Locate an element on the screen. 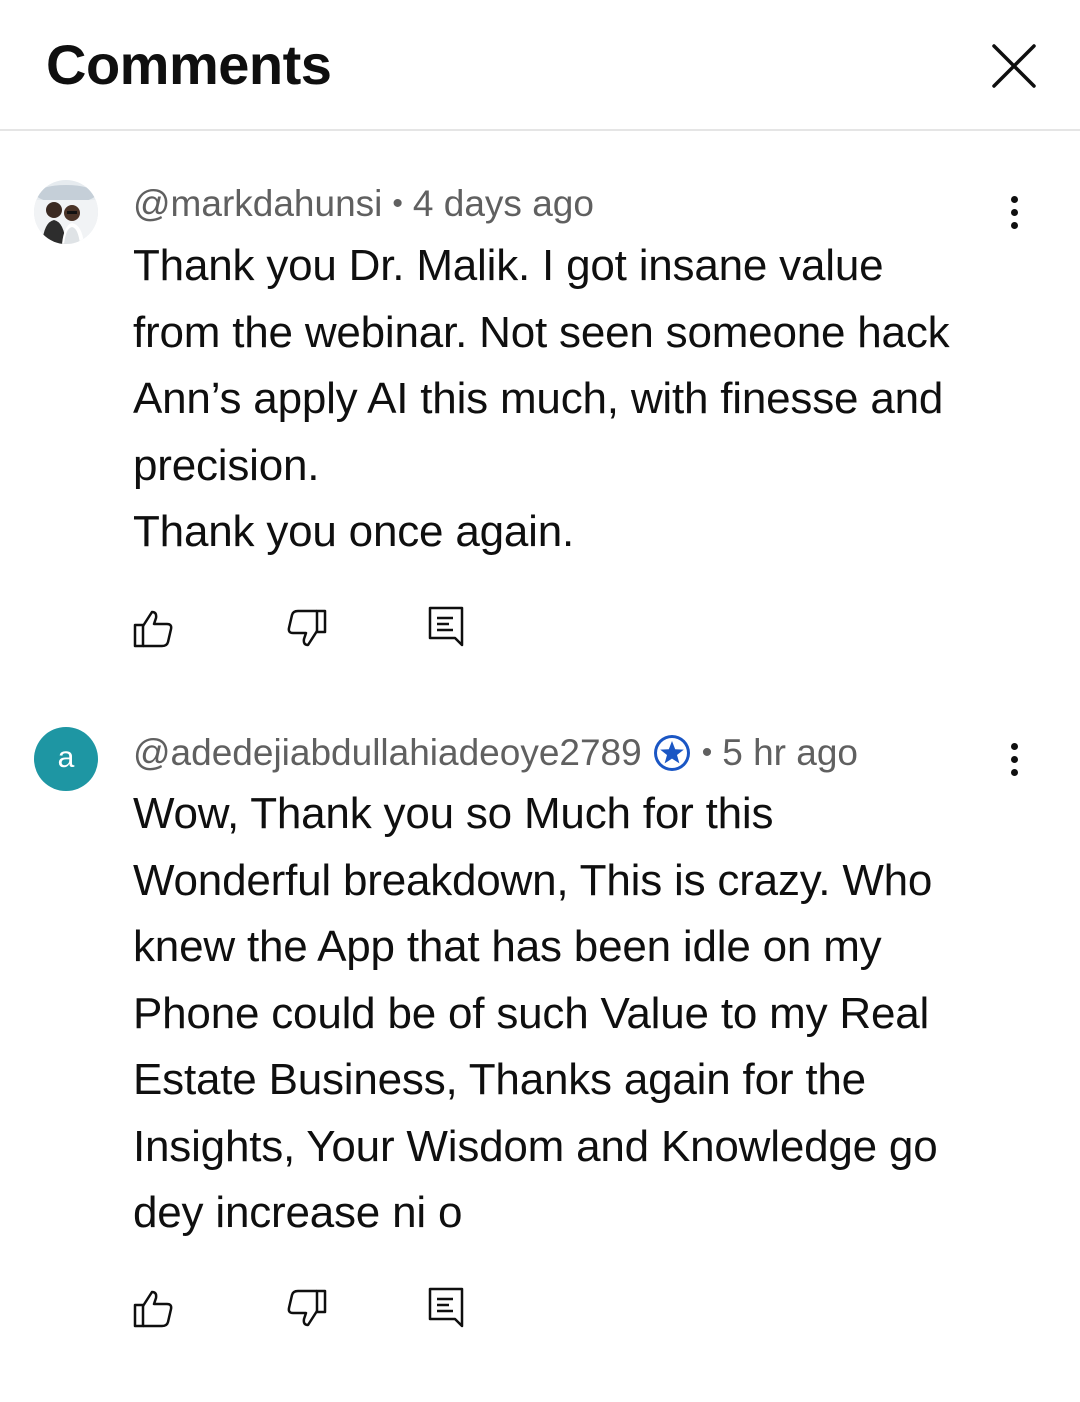  avatar: a is located at coordinates (66, 759).